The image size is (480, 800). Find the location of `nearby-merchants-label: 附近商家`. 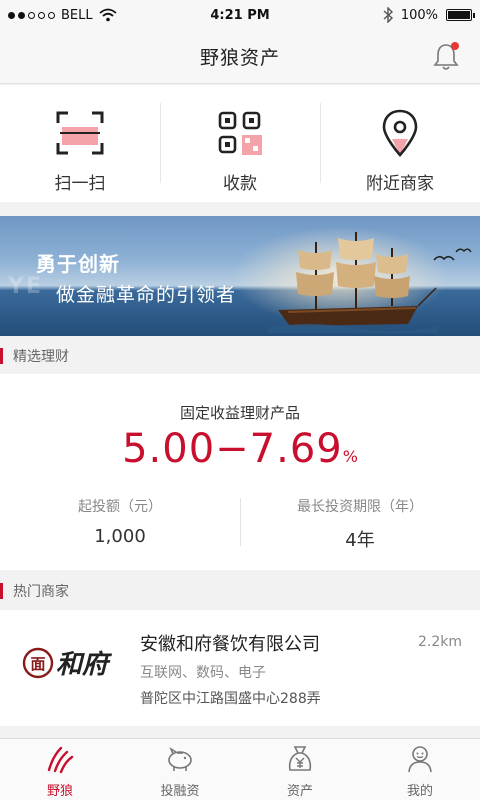

nearby-merchants-label: 附近商家 is located at coordinates (400, 184).